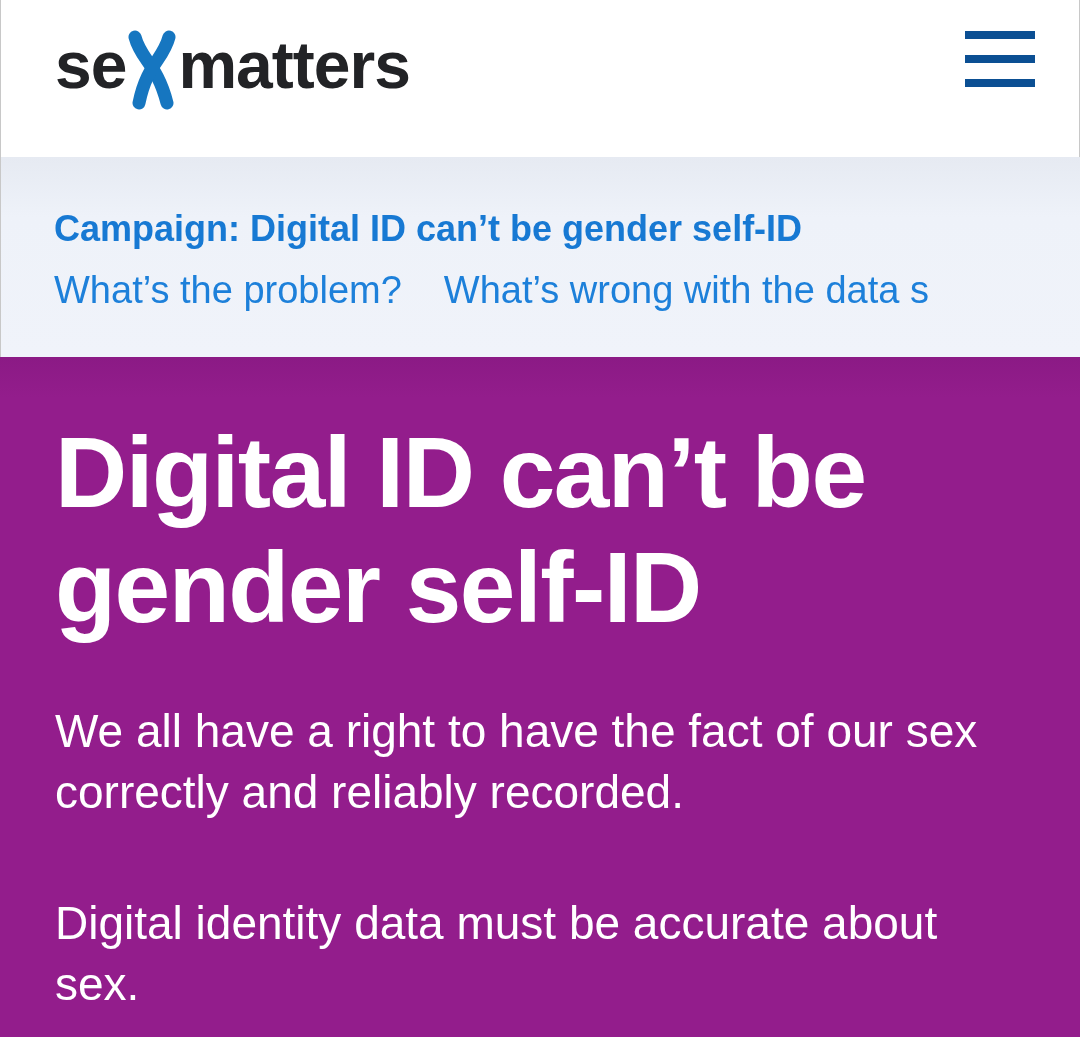 This screenshot has width=1080, height=1037. I want to click on menu-button, so click(1000, 58).